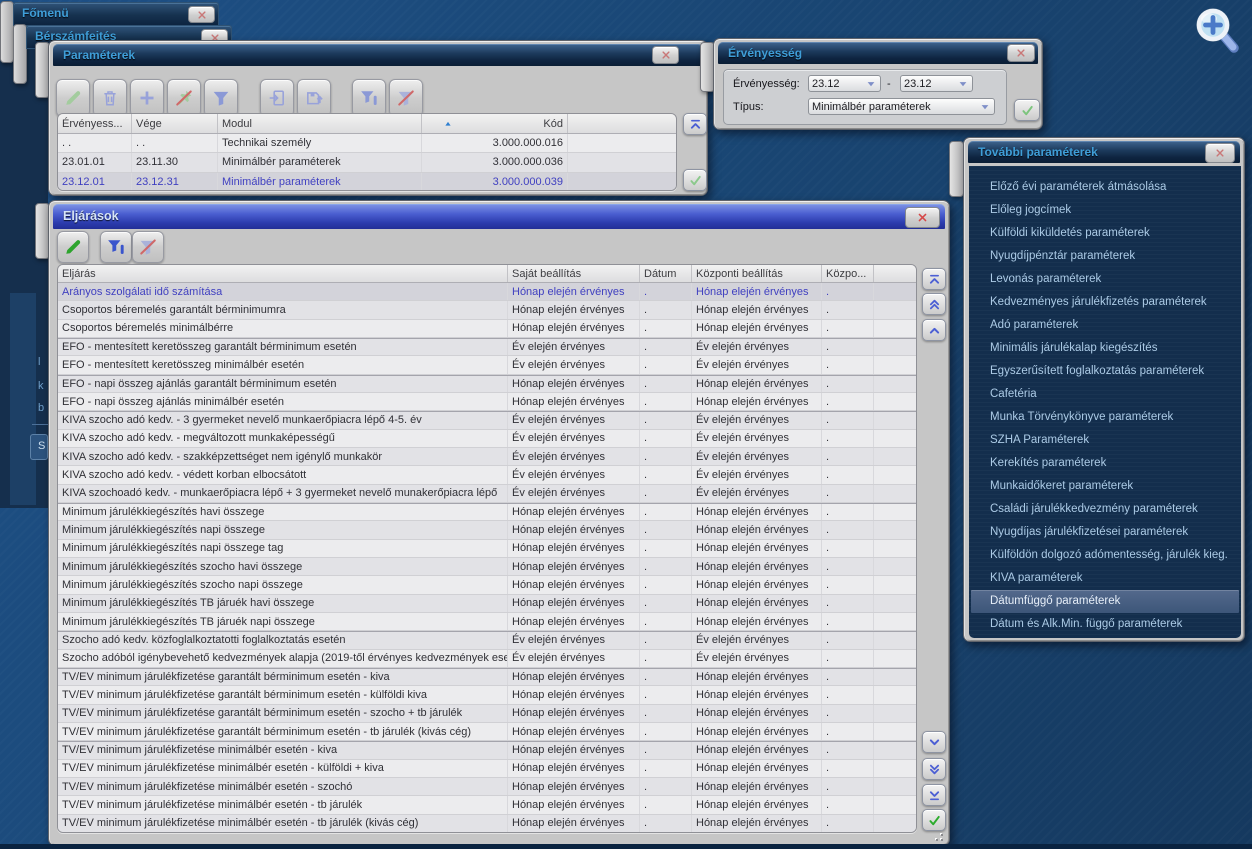  I want to click on parameter-menu-item: Külföldi kiküldetés paraméterek, so click(1105, 233).